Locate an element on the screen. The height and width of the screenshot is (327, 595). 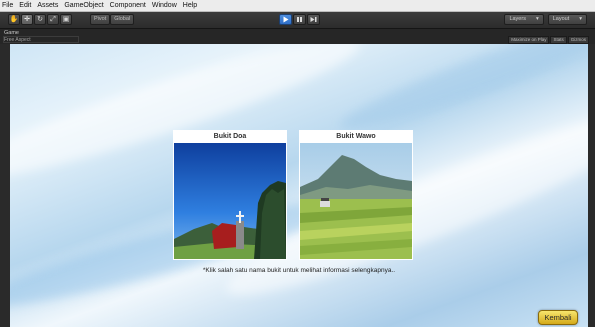
pause-icon is located at coordinates (299, 19).